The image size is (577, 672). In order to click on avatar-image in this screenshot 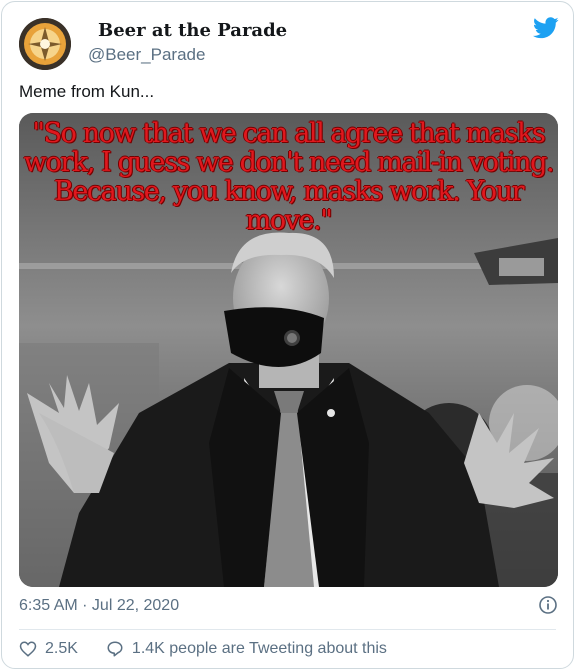, I will do `click(45, 44)`.